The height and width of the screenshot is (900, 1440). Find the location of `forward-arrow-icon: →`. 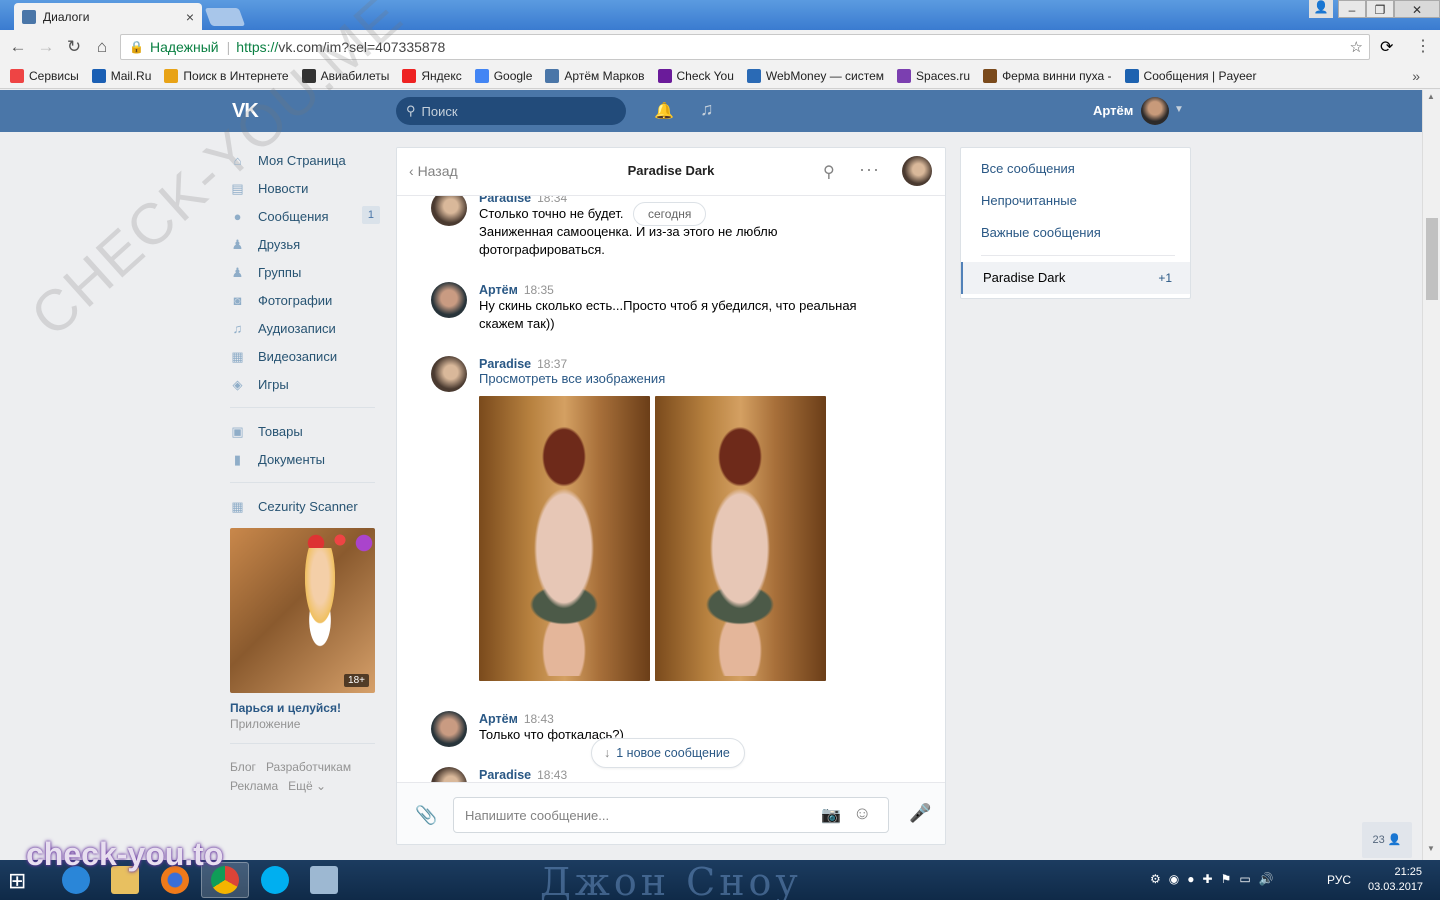

forward-arrow-icon: → is located at coordinates (46, 47).